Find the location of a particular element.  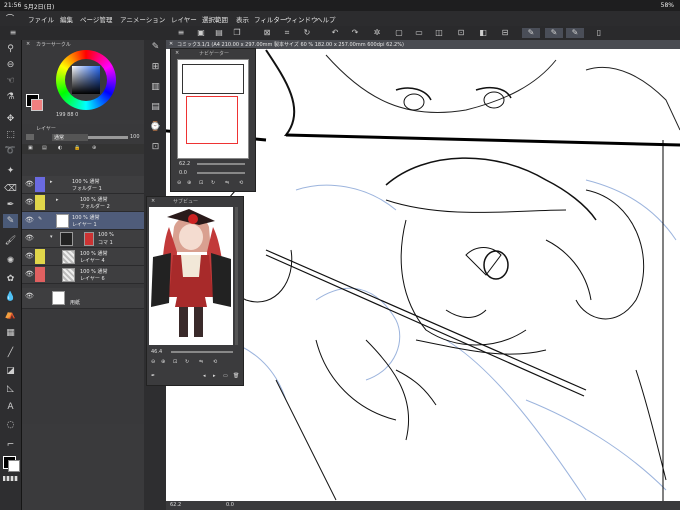

sub-flip-icon: ⇋ is located at coordinates (201, 362).